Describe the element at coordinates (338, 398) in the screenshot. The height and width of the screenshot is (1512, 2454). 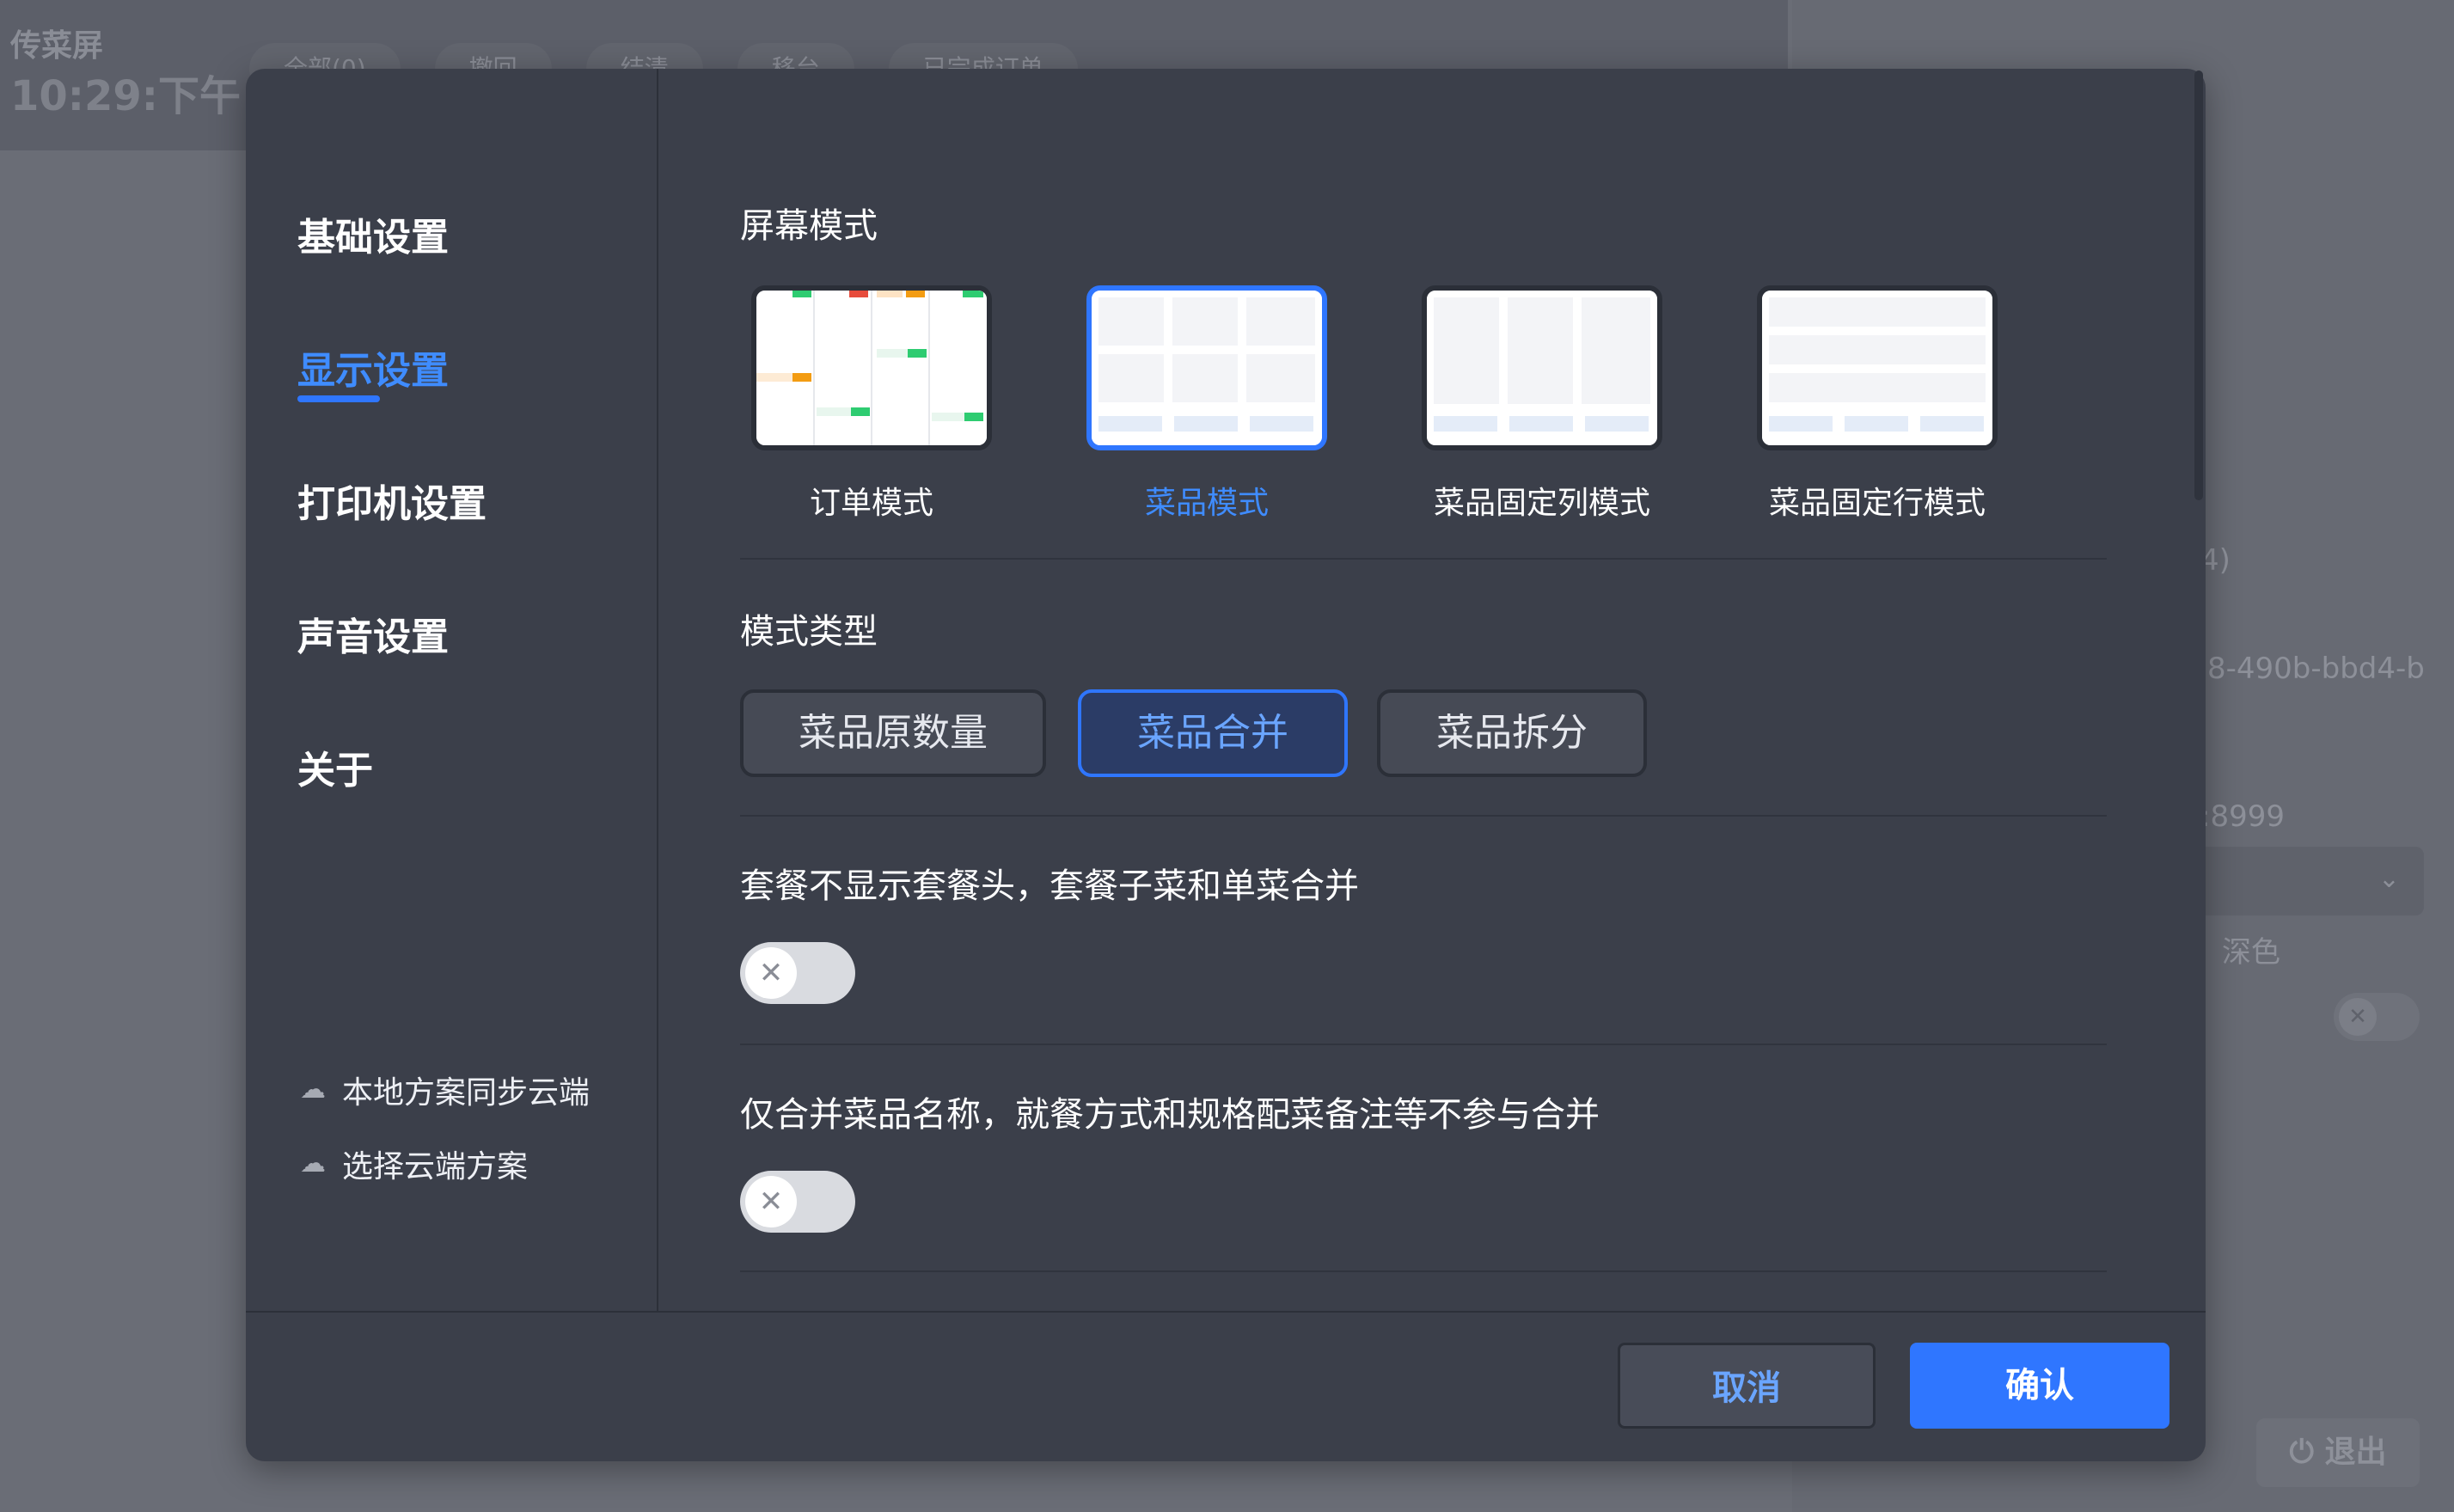
I see `active-tab-indicator` at that location.